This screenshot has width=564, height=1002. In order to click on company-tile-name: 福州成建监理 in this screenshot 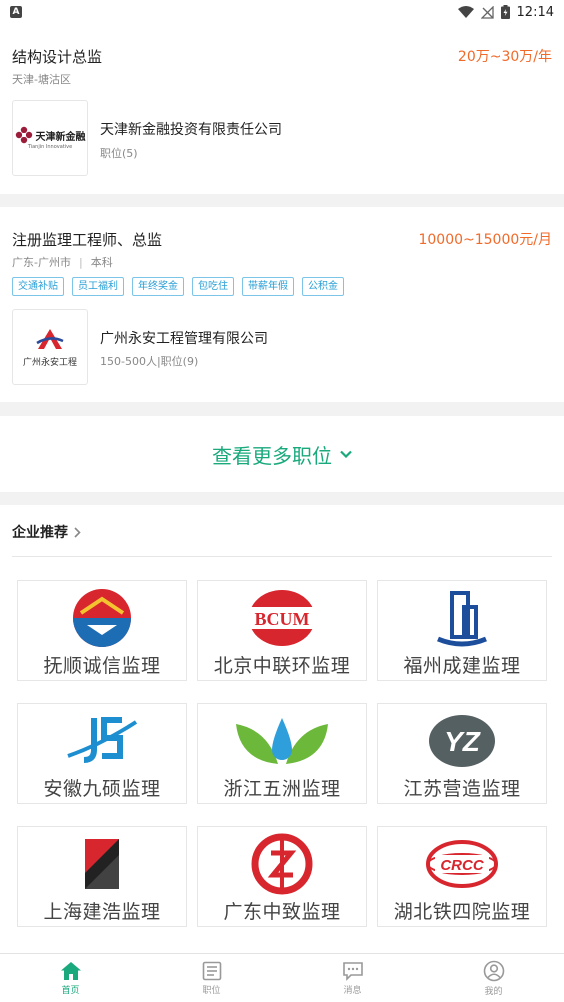, I will do `click(462, 666)`.